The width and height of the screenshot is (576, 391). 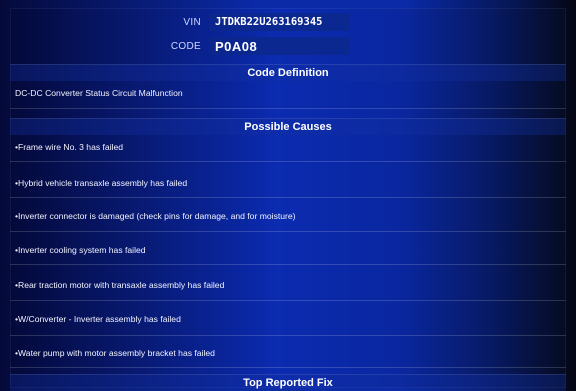 What do you see at coordinates (80, 250) in the screenshot?
I see `cause-item: •Inverter cooling system has failed` at bounding box center [80, 250].